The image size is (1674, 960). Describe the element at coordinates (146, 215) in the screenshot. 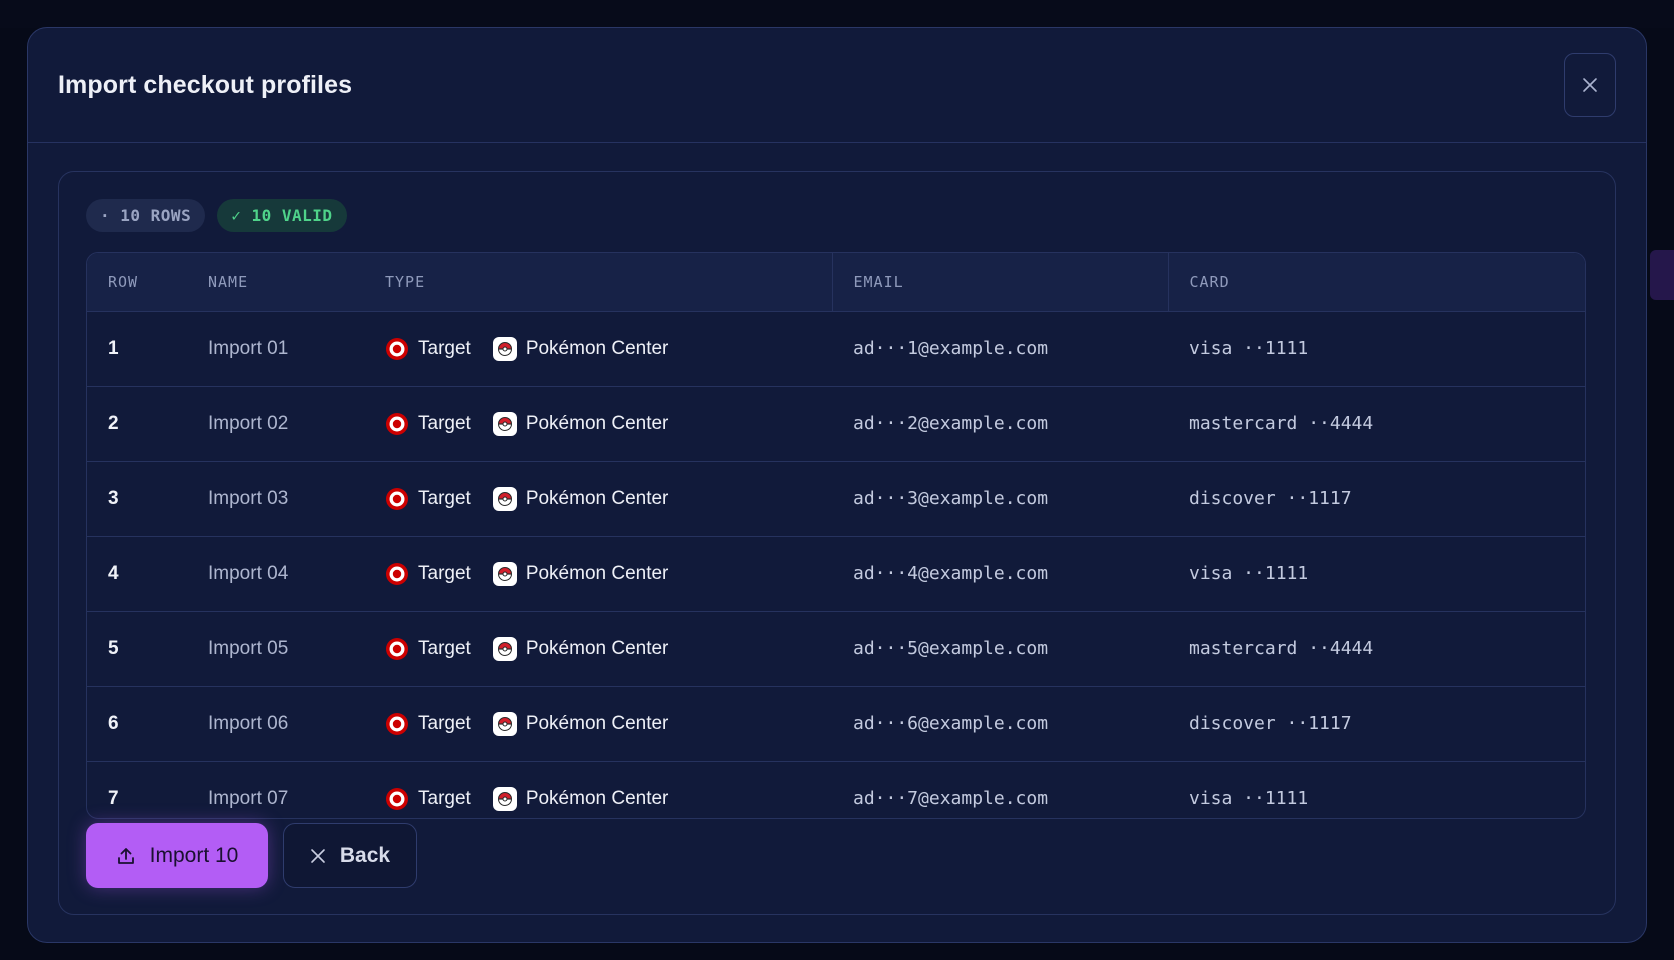

I see `rows-count-badge: · 10 ROWS` at that location.